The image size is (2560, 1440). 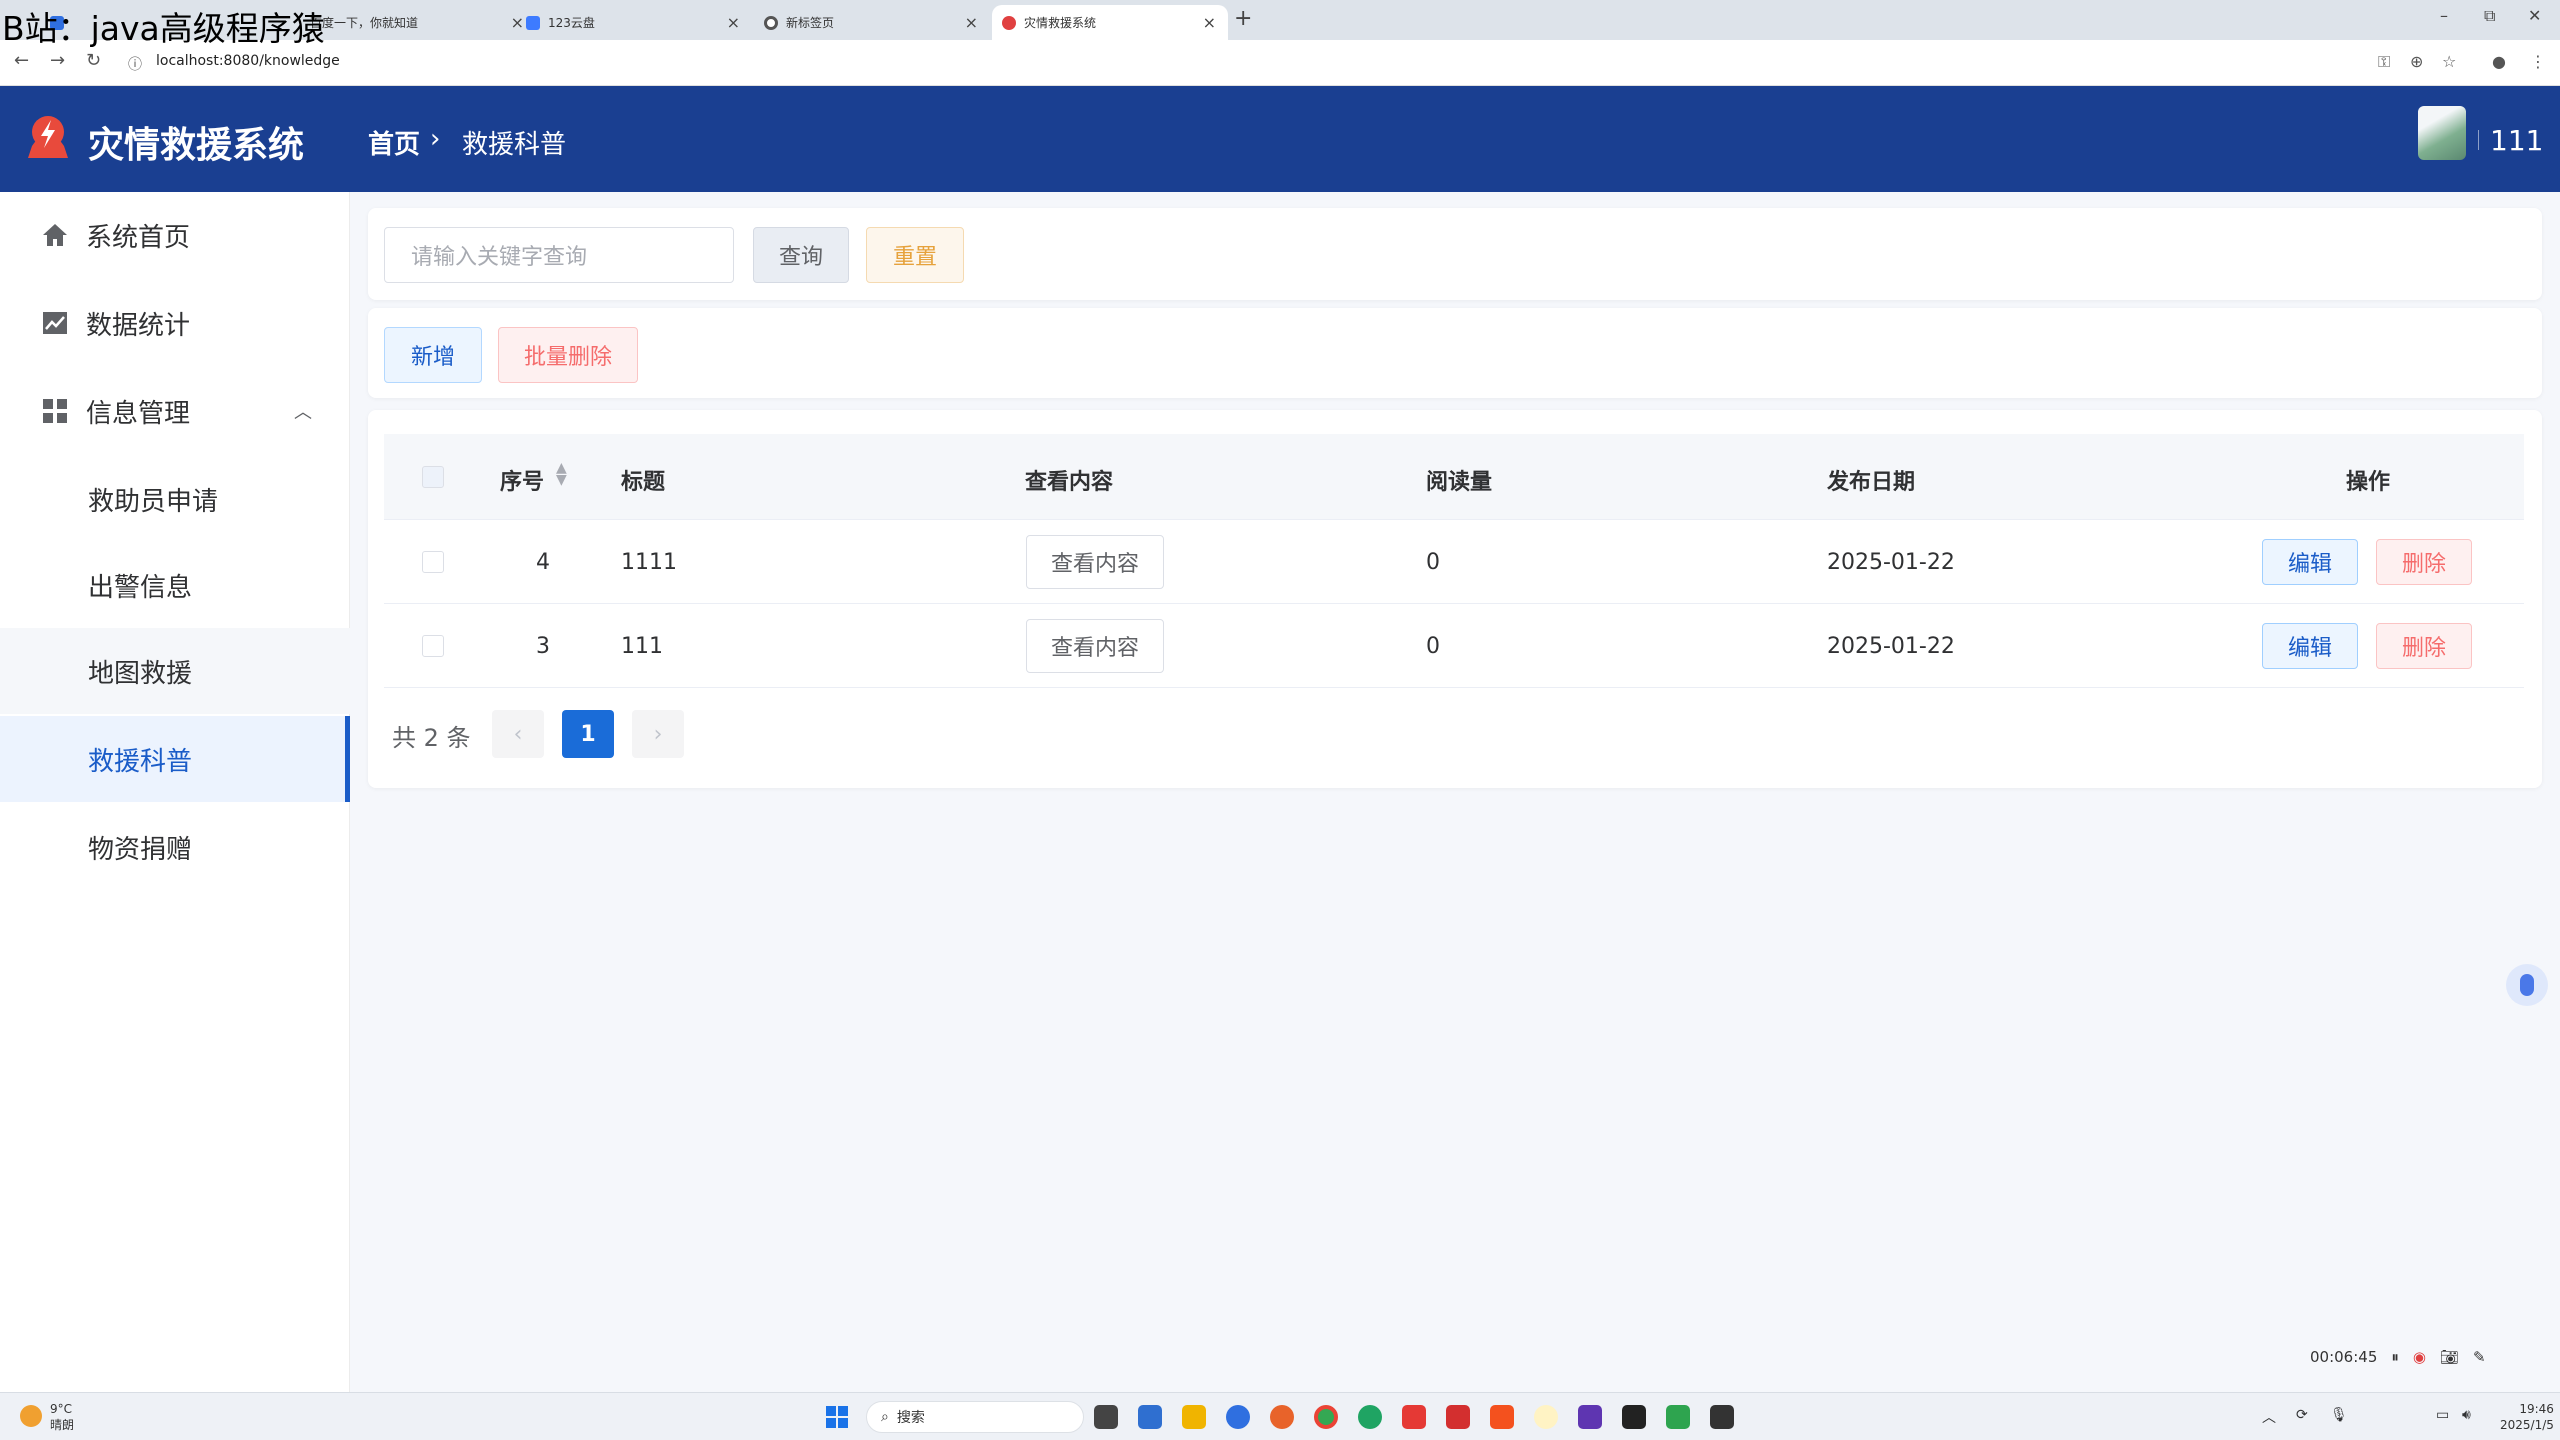 I want to click on user-name: 111, so click(x=2516, y=140).